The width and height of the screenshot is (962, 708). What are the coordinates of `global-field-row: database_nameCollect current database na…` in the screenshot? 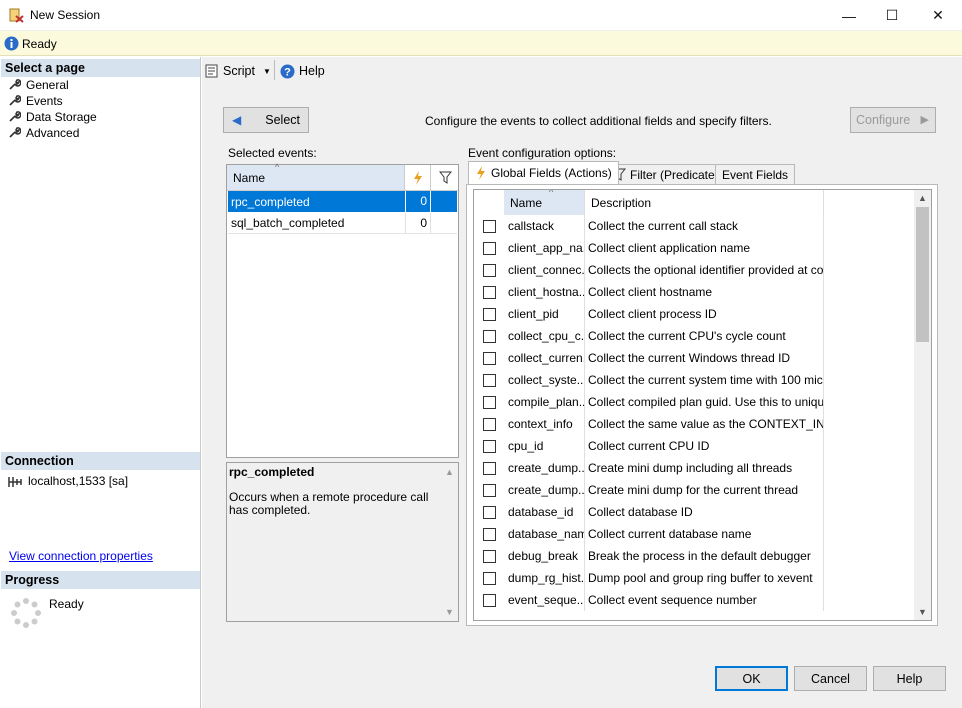 It's located at (694, 534).